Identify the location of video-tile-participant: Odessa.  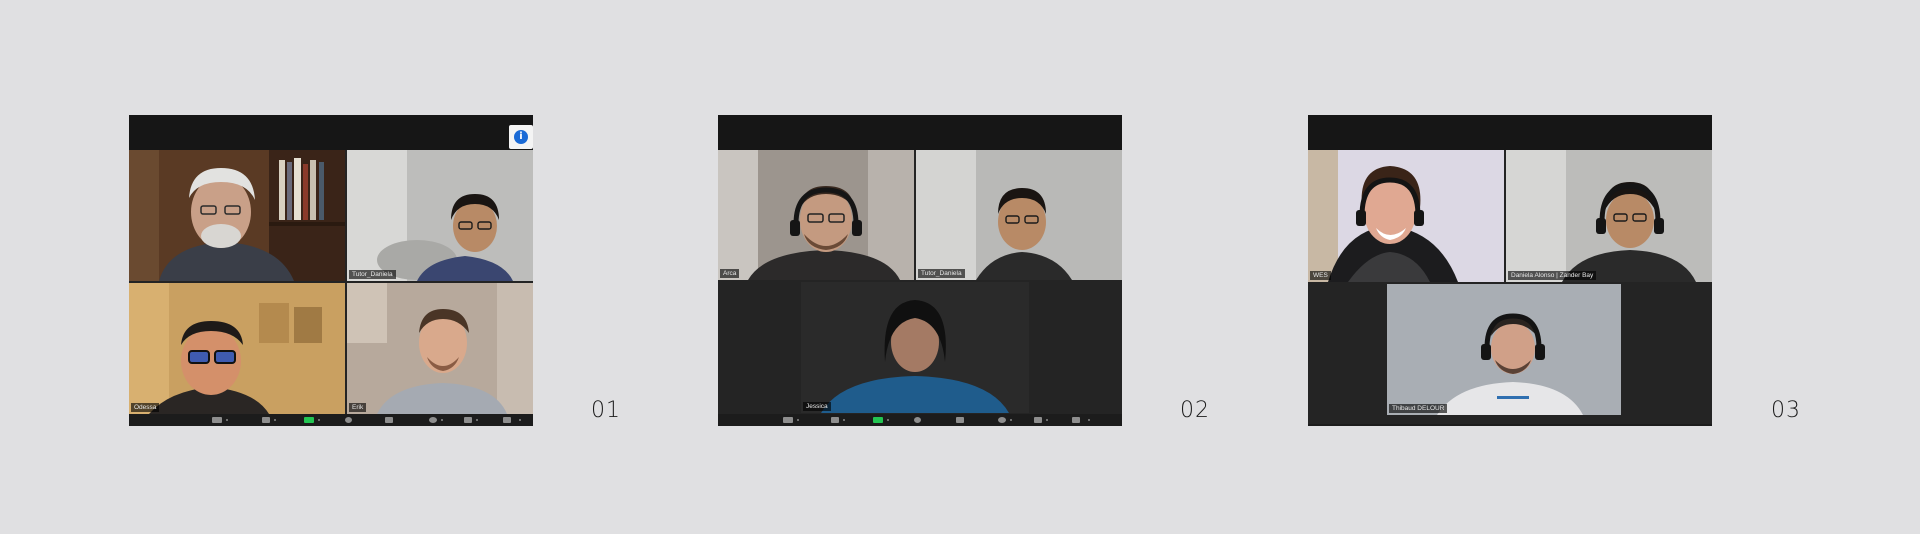
(237, 348).